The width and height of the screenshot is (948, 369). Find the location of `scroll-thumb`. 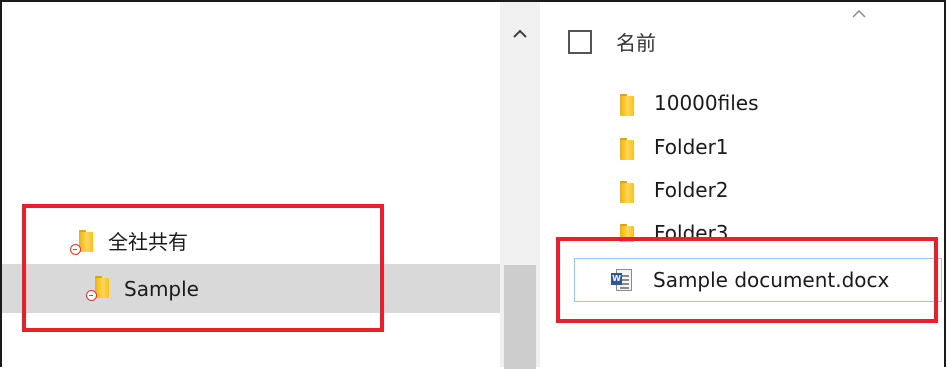

scroll-thumb is located at coordinates (520, 317).